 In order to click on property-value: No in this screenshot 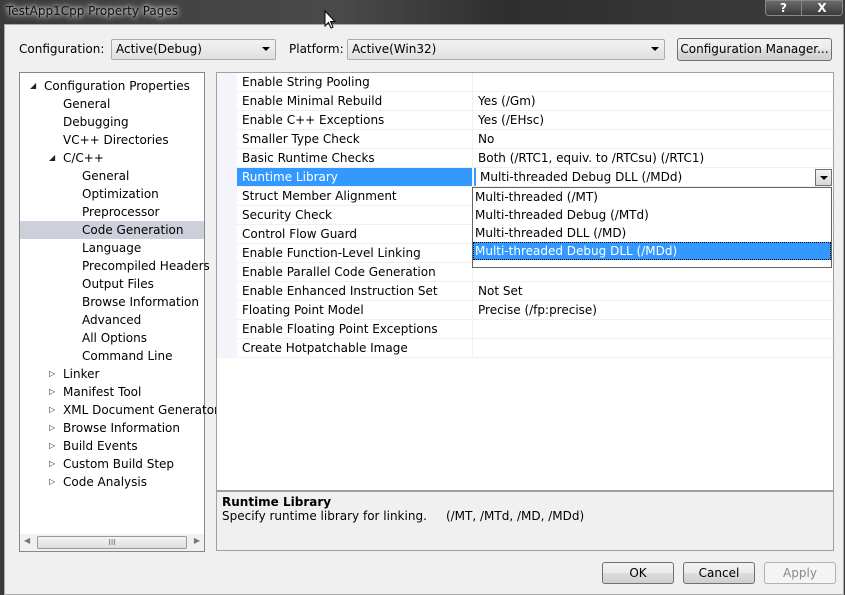, I will do `click(653, 139)`.